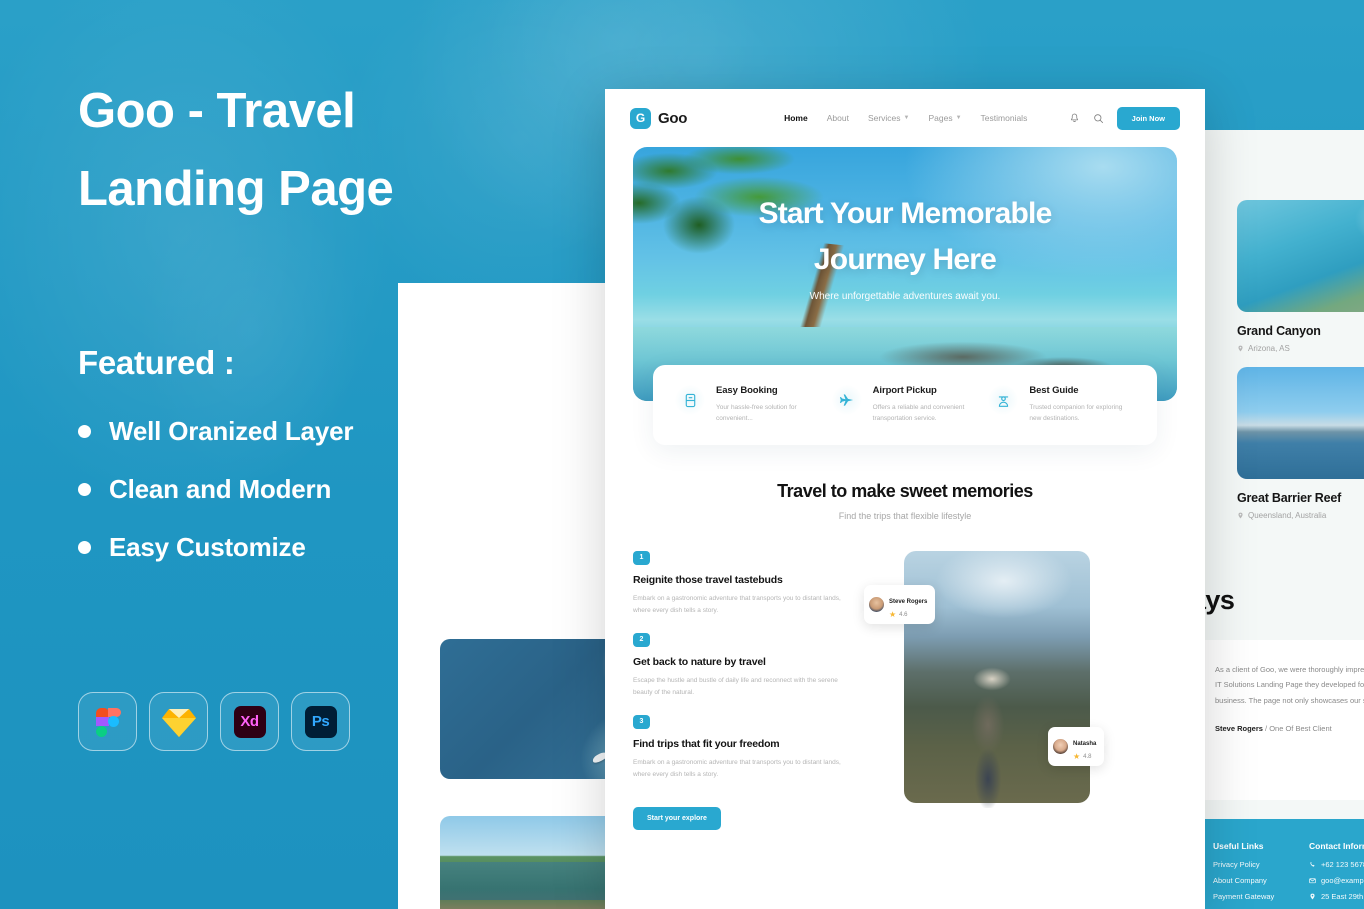 The width and height of the screenshot is (1364, 909). What do you see at coordinates (1312, 881) in the screenshot?
I see `mail-icon` at bounding box center [1312, 881].